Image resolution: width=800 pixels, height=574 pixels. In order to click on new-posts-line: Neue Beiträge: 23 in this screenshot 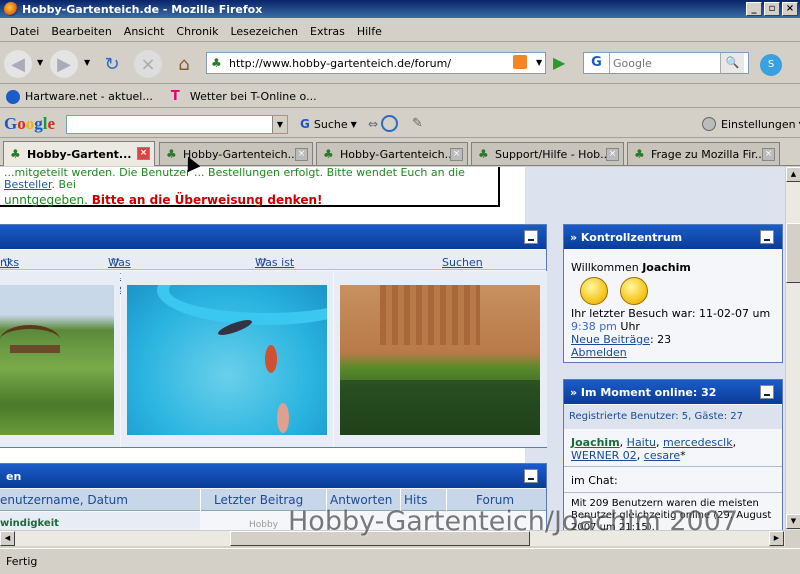, I will do `click(621, 339)`.